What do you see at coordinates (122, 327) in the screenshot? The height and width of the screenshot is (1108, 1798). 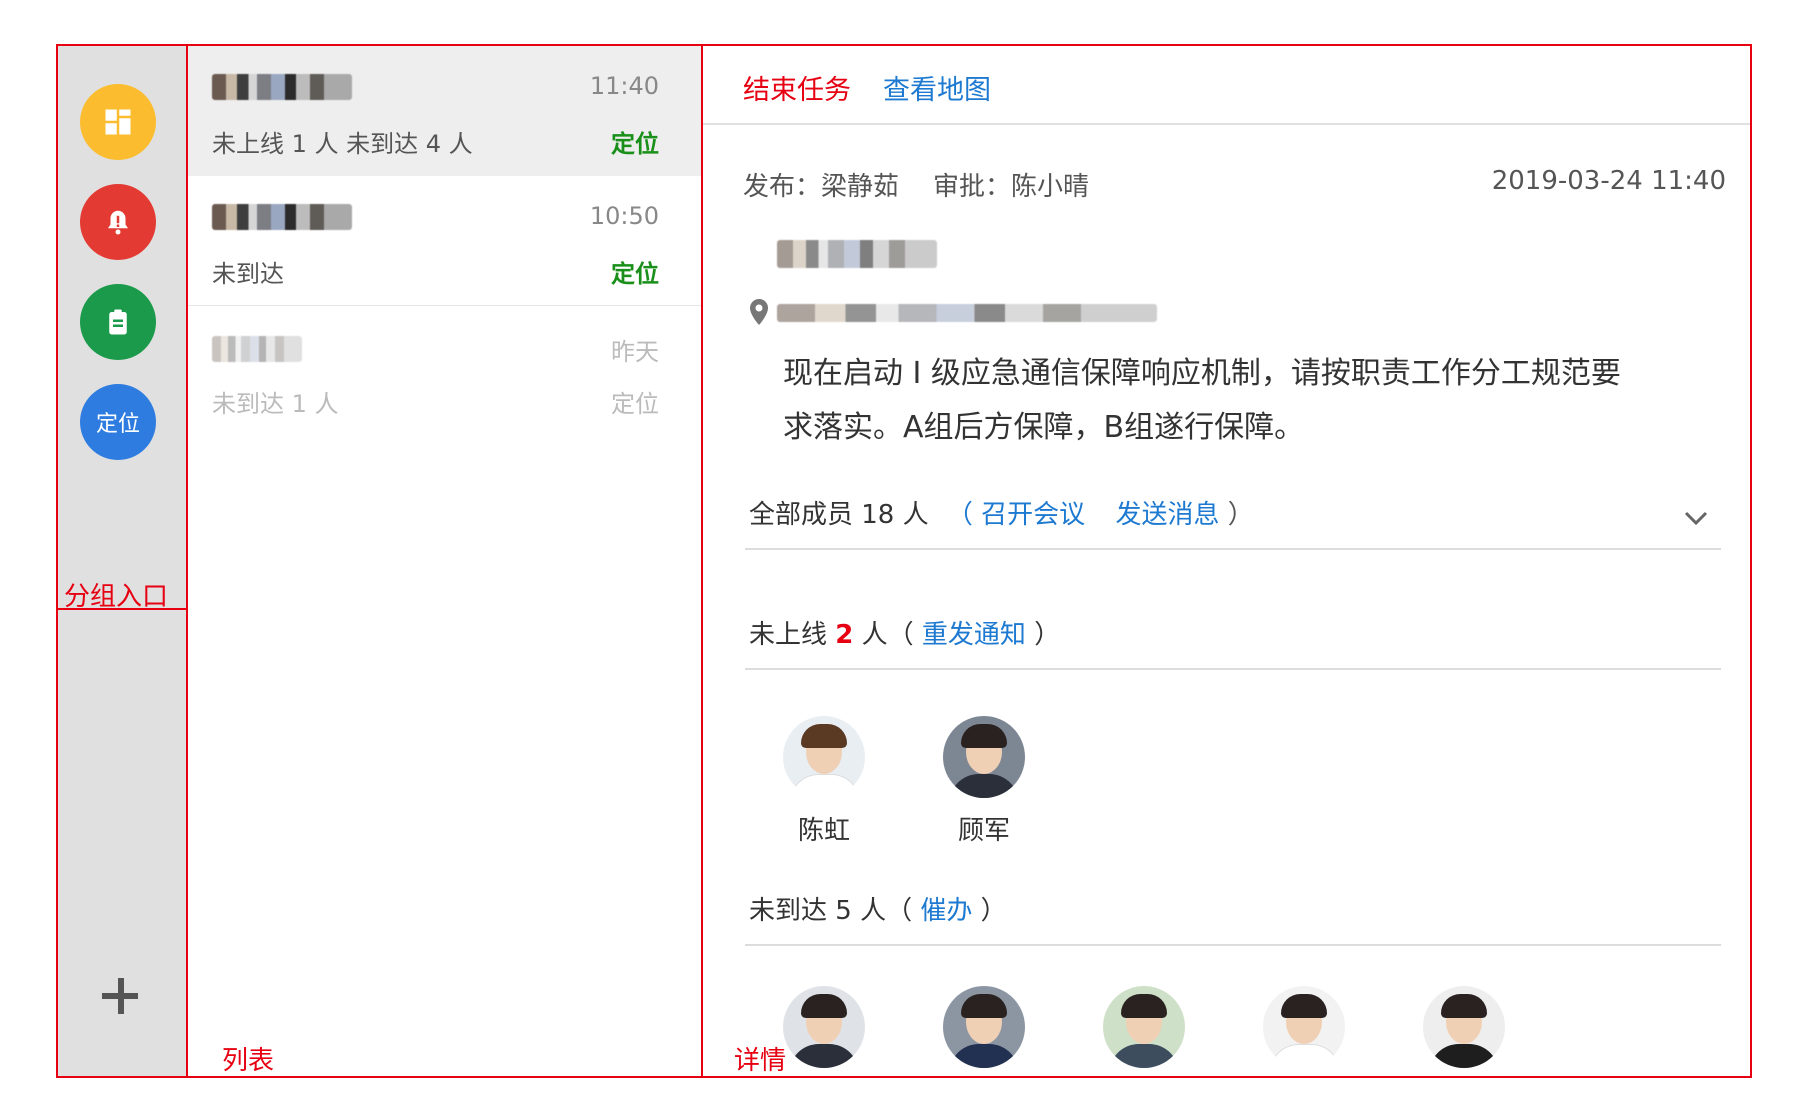 I see `sidebar-annotation-frame` at bounding box center [122, 327].